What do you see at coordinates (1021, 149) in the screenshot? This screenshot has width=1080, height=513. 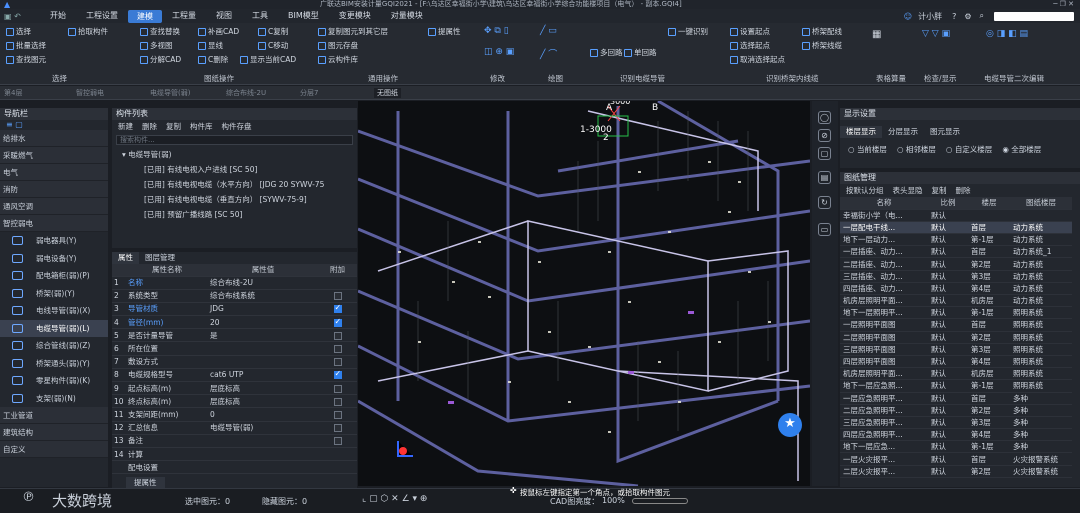 I see `display-radio-3: ◉ 全部楼层` at bounding box center [1021, 149].